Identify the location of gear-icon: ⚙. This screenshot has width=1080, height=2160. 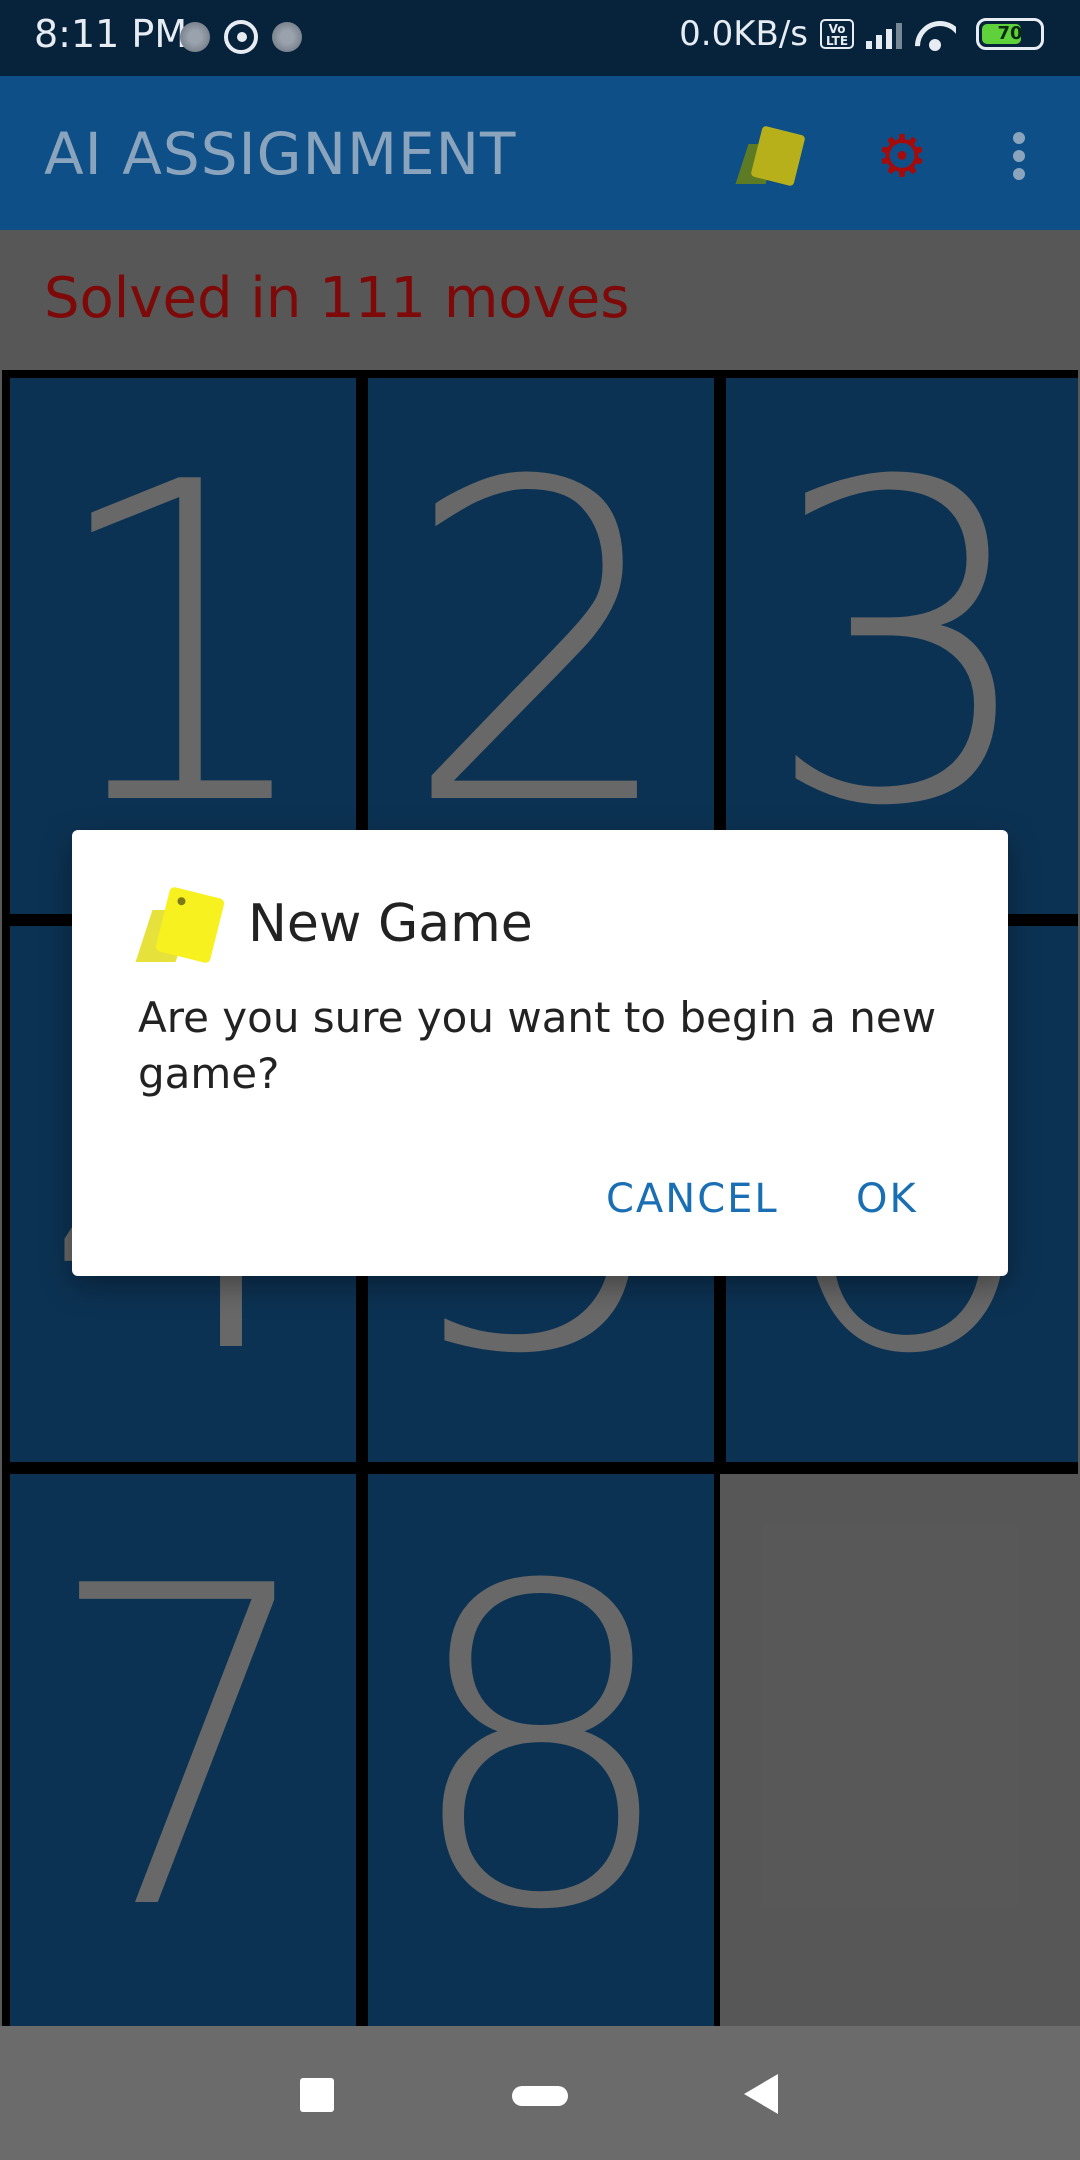
(902, 156).